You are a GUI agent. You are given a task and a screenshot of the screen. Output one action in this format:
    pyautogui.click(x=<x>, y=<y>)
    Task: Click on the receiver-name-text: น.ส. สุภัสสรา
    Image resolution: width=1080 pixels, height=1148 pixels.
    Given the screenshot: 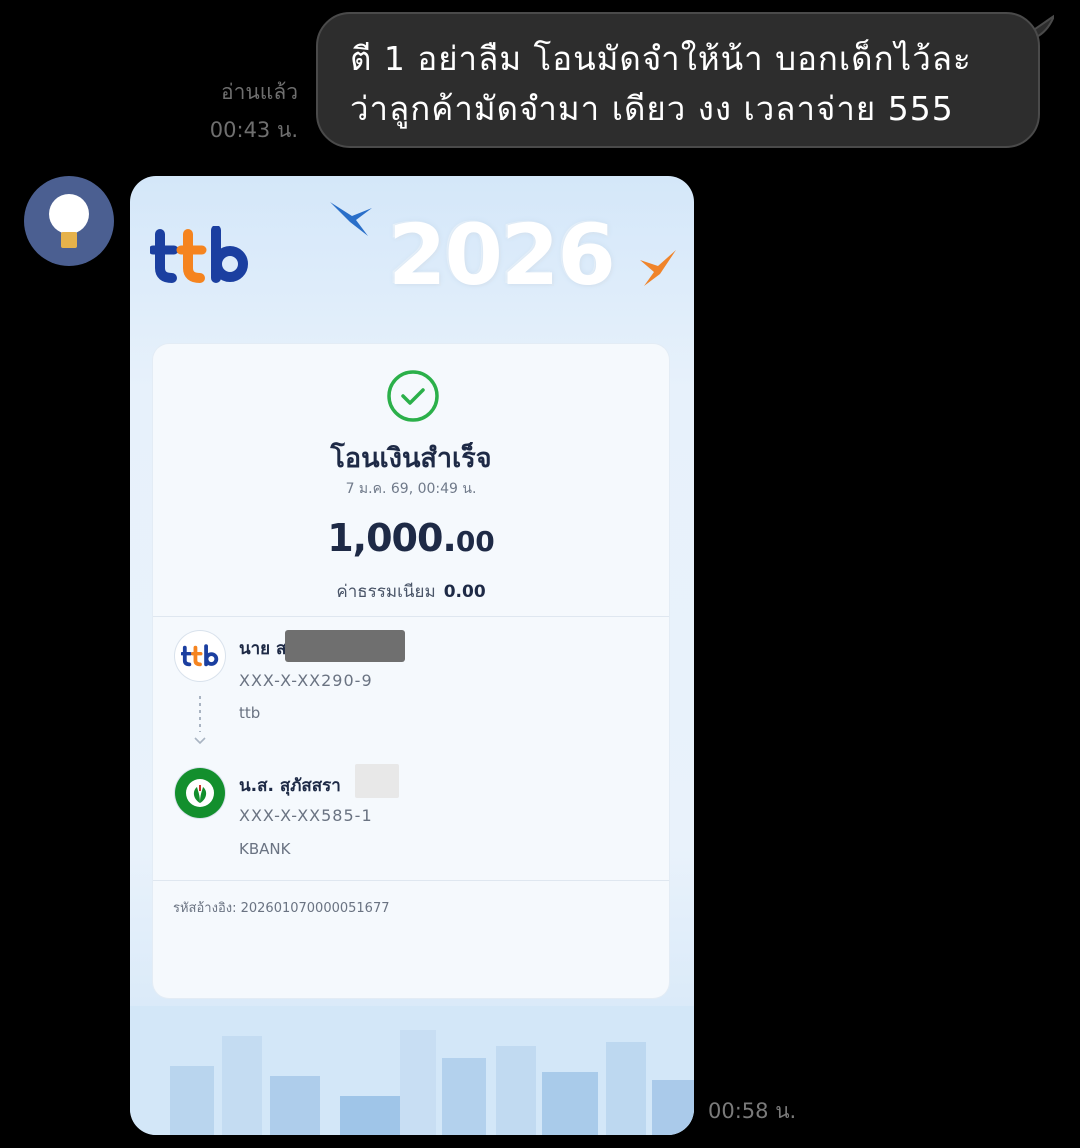 What is the action you would take?
    pyautogui.click(x=290, y=786)
    